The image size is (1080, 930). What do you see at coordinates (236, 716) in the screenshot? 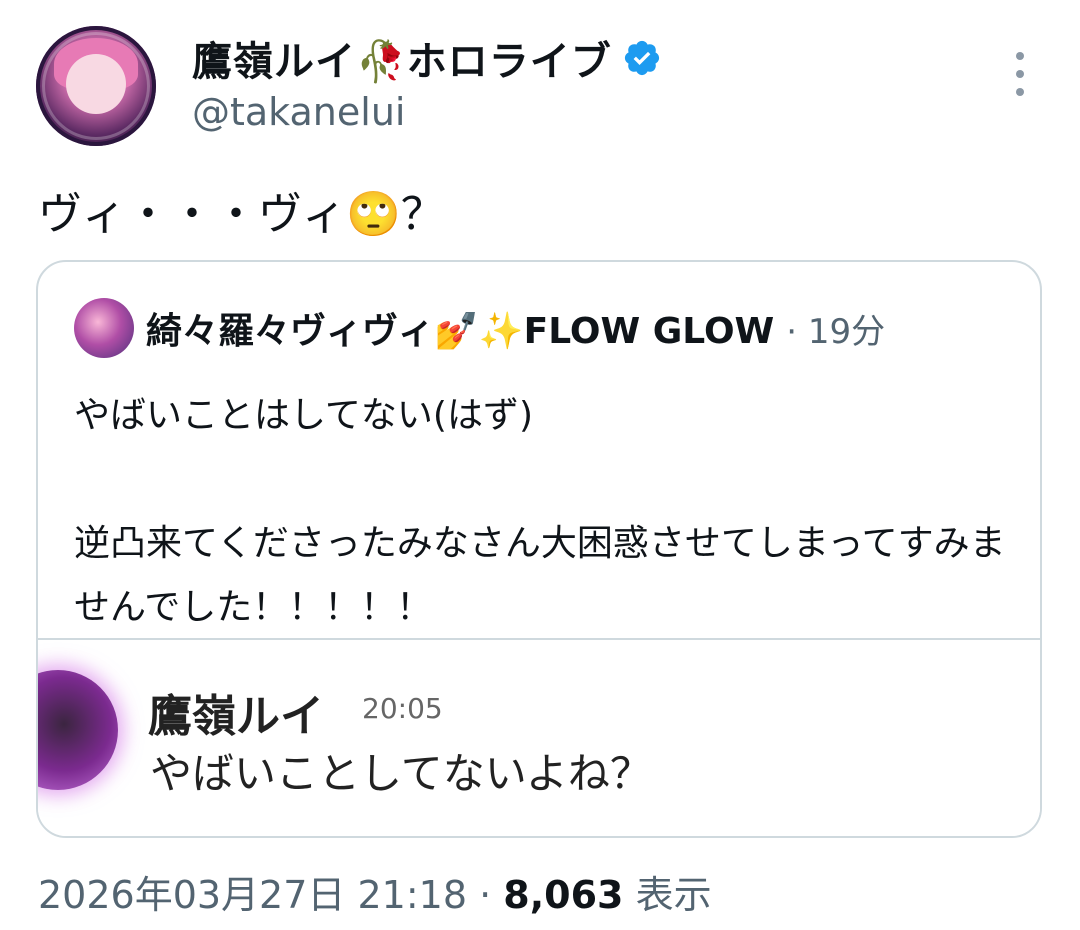
I see `chat-author-name: 鷹嶺ルイ` at bounding box center [236, 716].